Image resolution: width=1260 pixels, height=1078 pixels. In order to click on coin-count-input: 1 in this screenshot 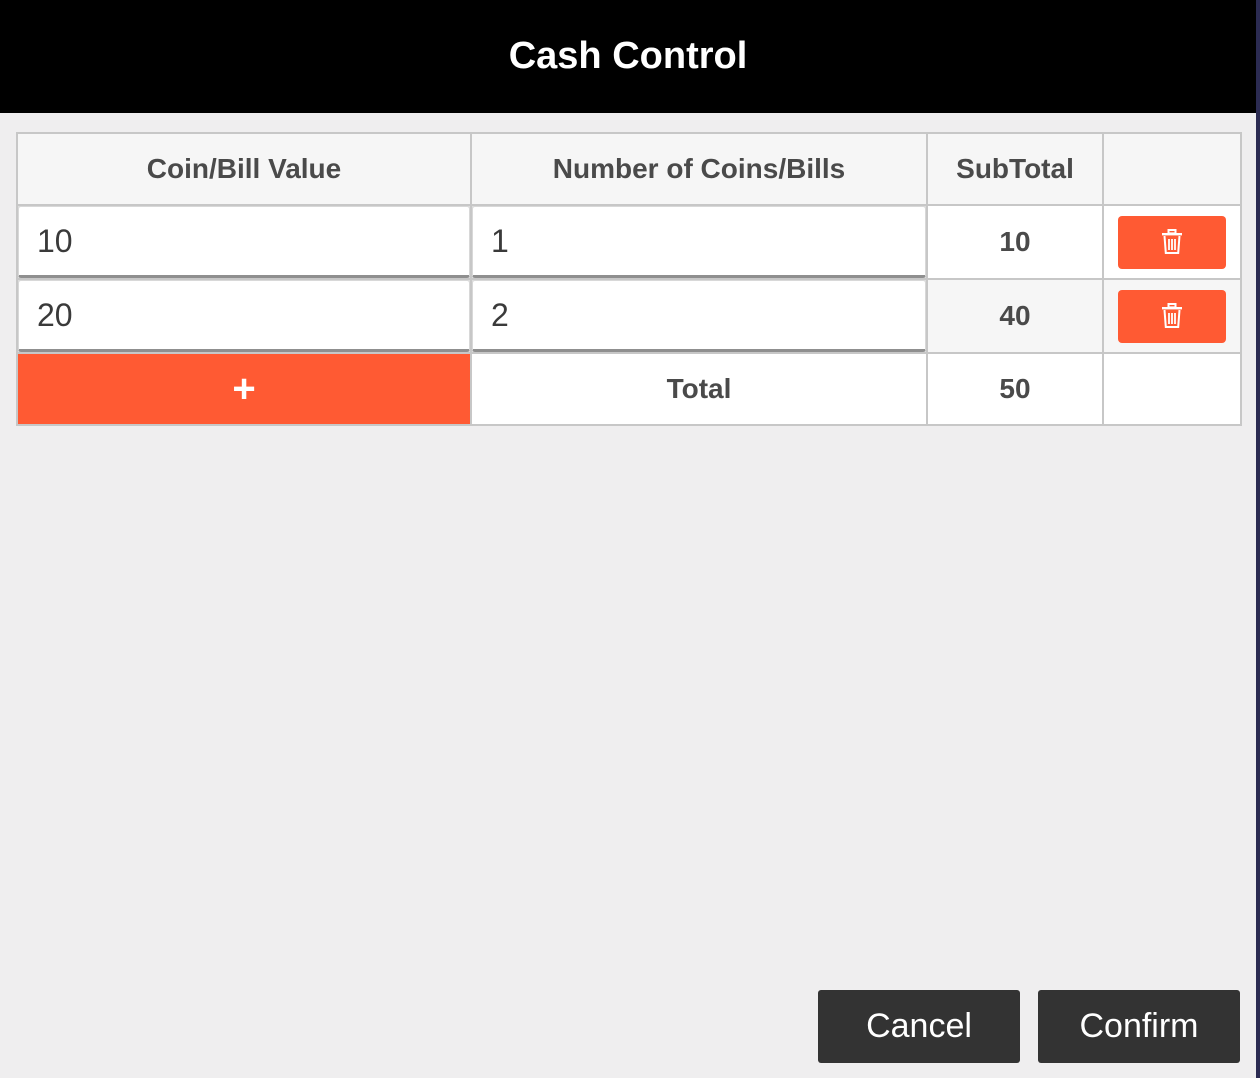, I will do `click(699, 242)`.